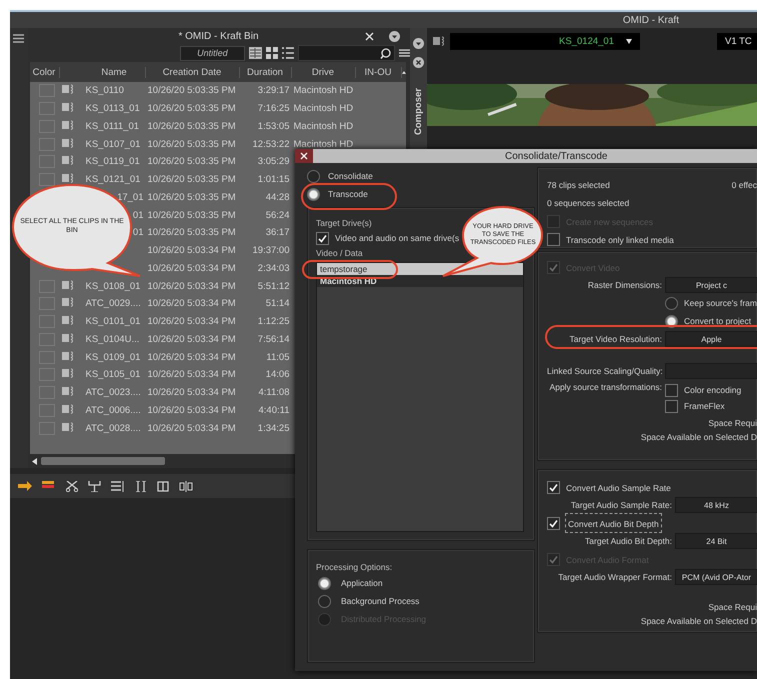 This screenshot has width=757, height=679. What do you see at coordinates (273, 339) in the screenshot?
I see `table-cell-text: 7:56:14` at bounding box center [273, 339].